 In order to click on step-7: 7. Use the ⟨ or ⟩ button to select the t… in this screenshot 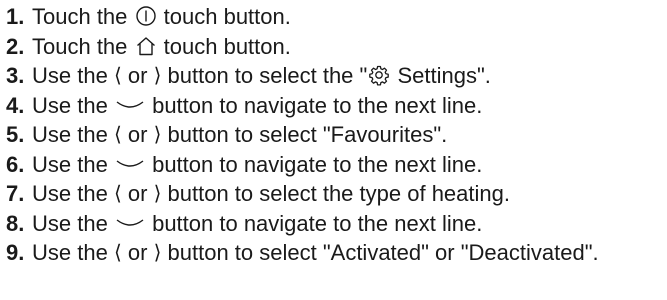, I will do `click(336, 194)`.